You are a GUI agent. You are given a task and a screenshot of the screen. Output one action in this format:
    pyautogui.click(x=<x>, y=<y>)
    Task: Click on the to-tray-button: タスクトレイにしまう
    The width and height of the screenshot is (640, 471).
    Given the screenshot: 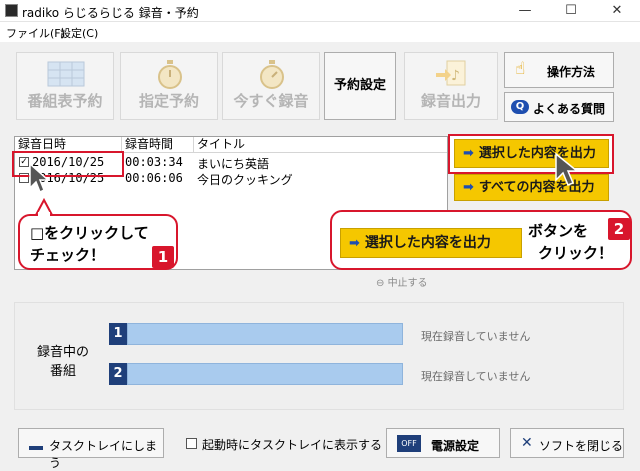 What is the action you would take?
    pyautogui.click(x=91, y=449)
    